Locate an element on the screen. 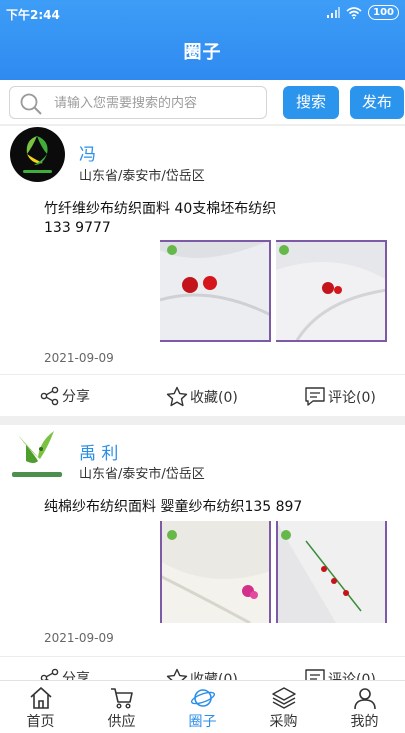  tab-label: 圈子 is located at coordinates (202, 722).